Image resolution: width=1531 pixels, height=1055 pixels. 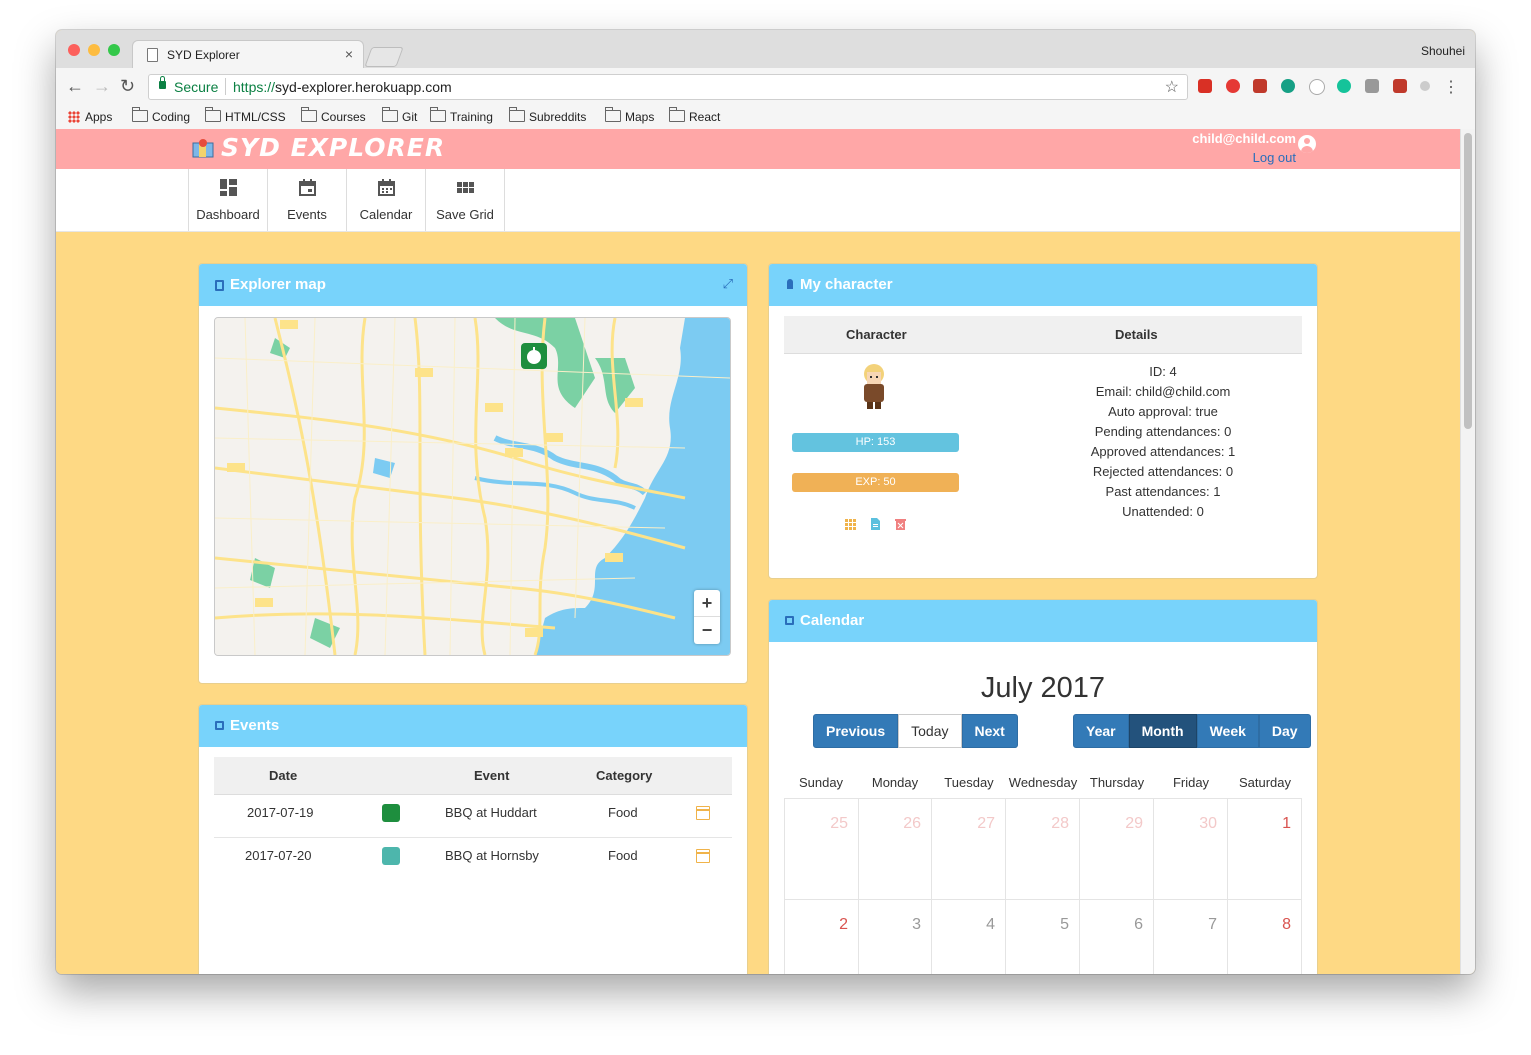 I want to click on user-avatar-icon, so click(x=1307, y=144).